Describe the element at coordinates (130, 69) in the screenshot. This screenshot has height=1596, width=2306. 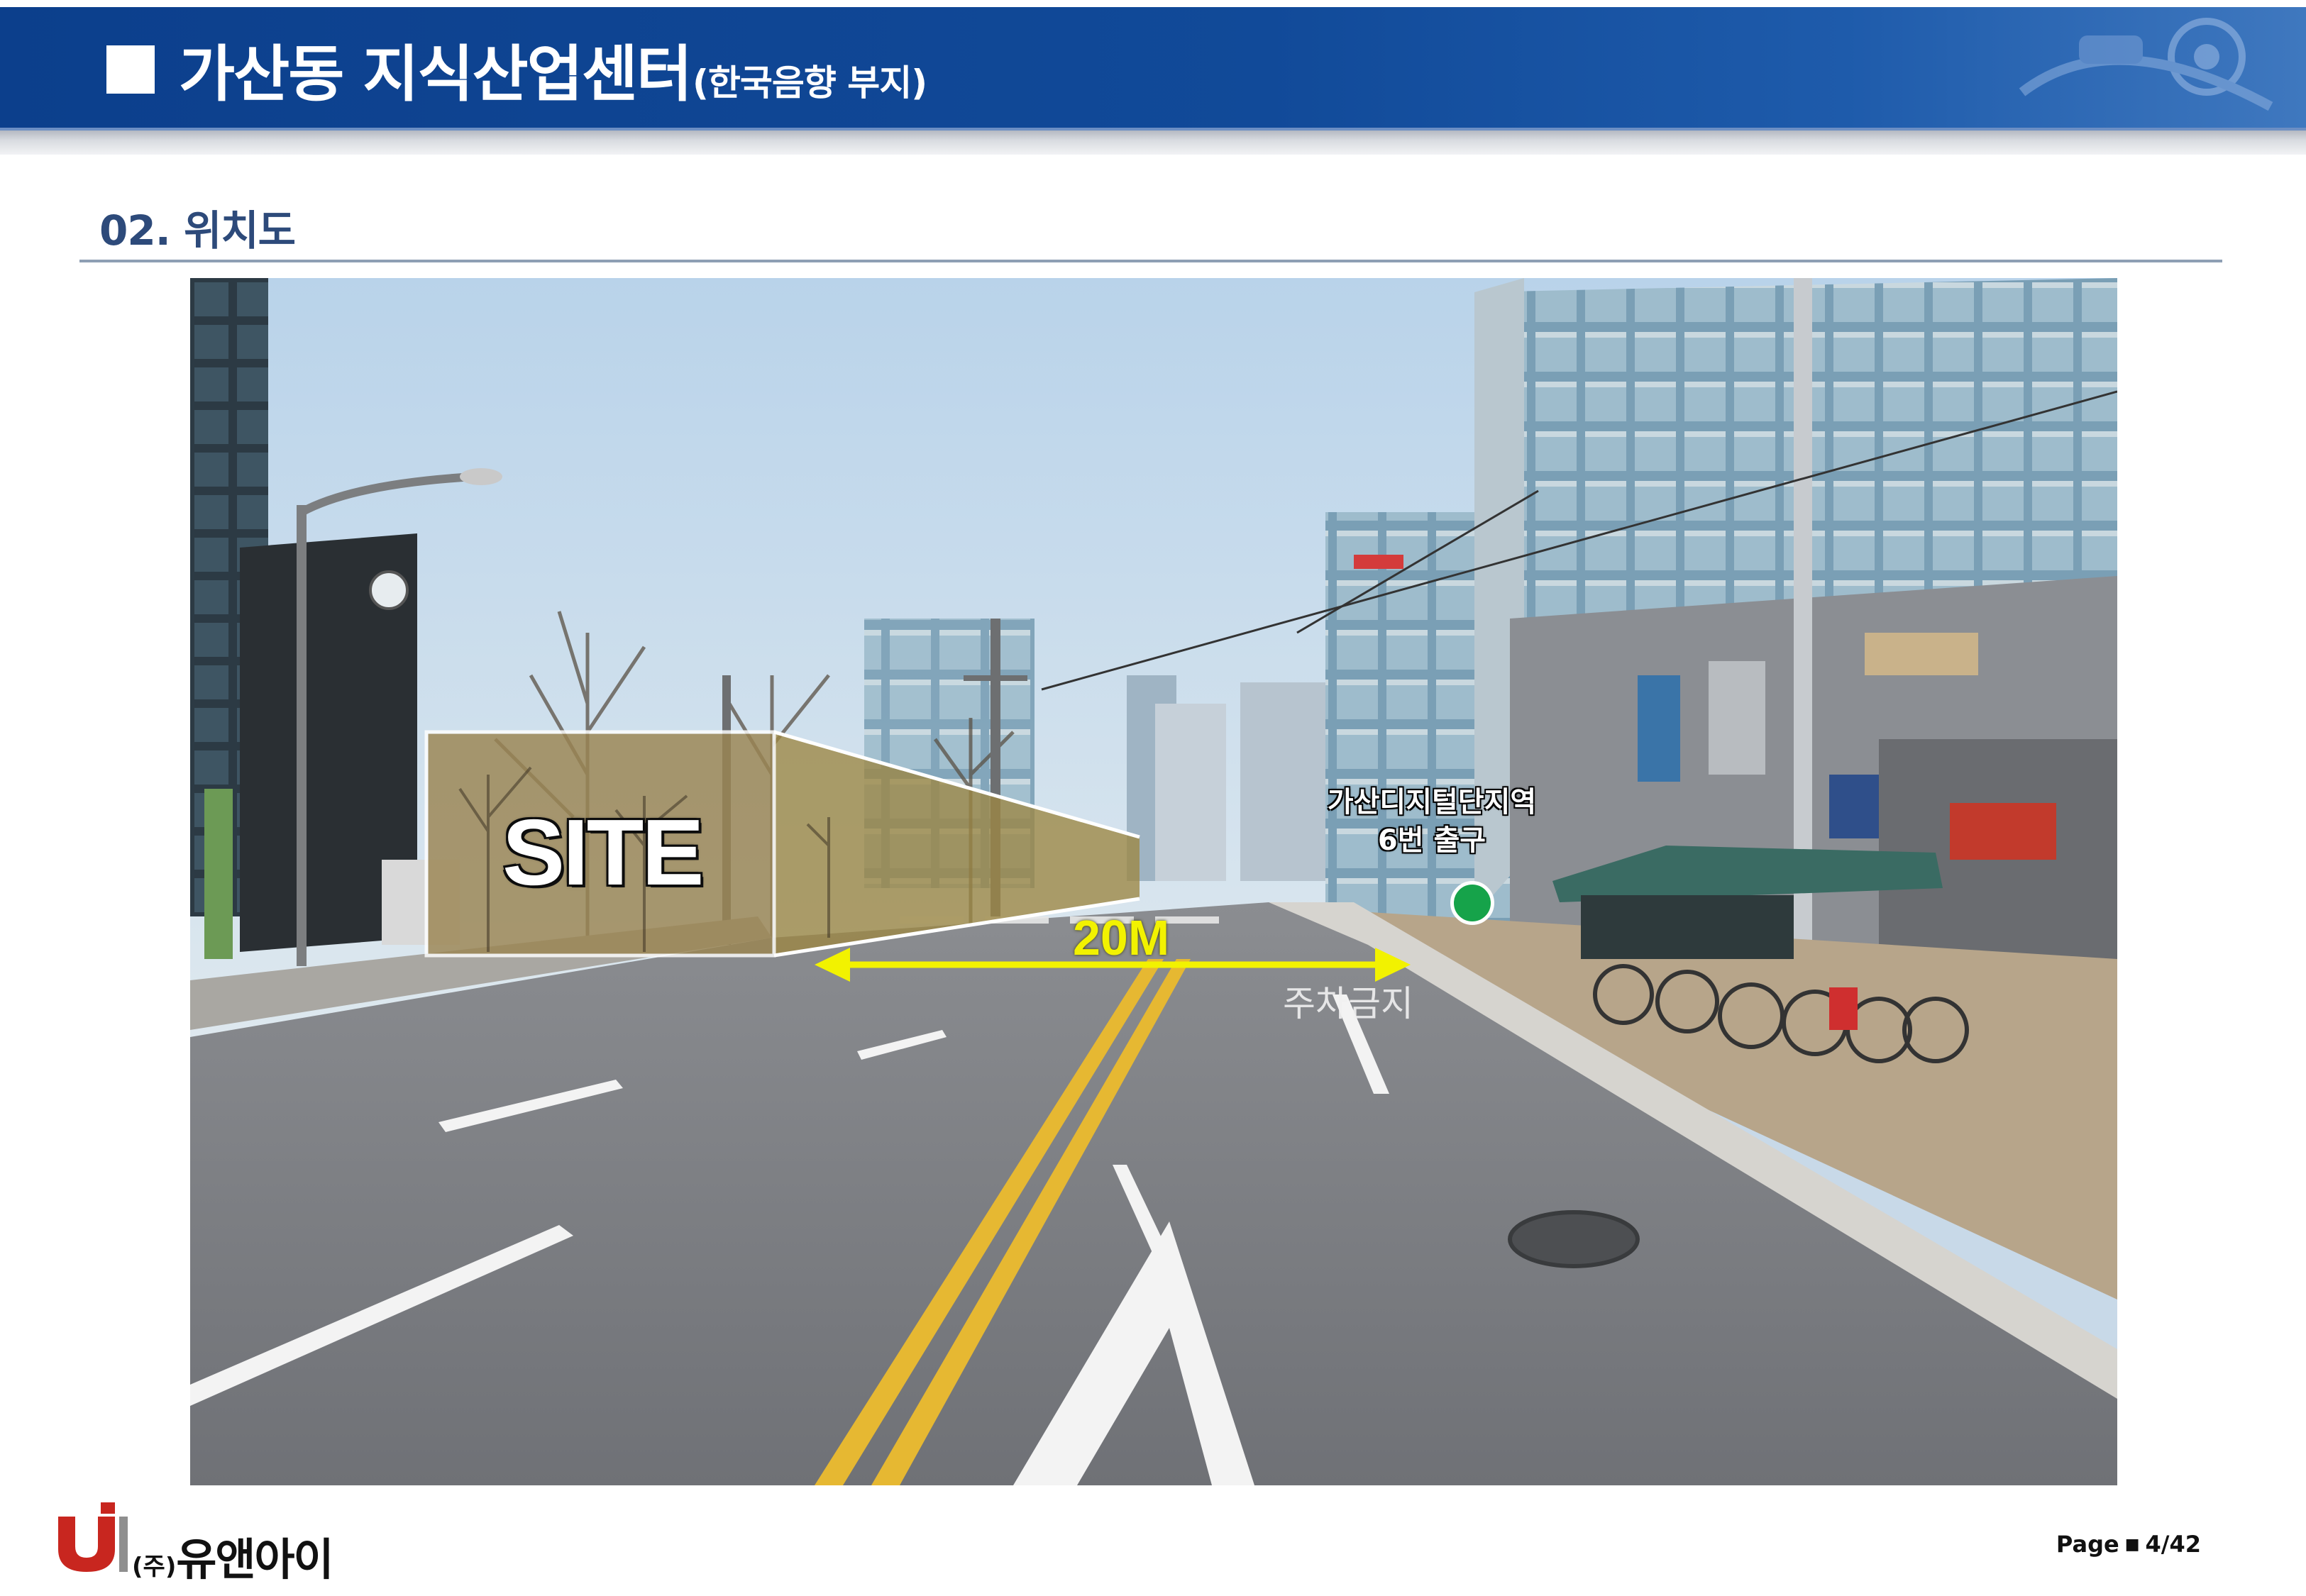
I see `header-bullet-icon` at that location.